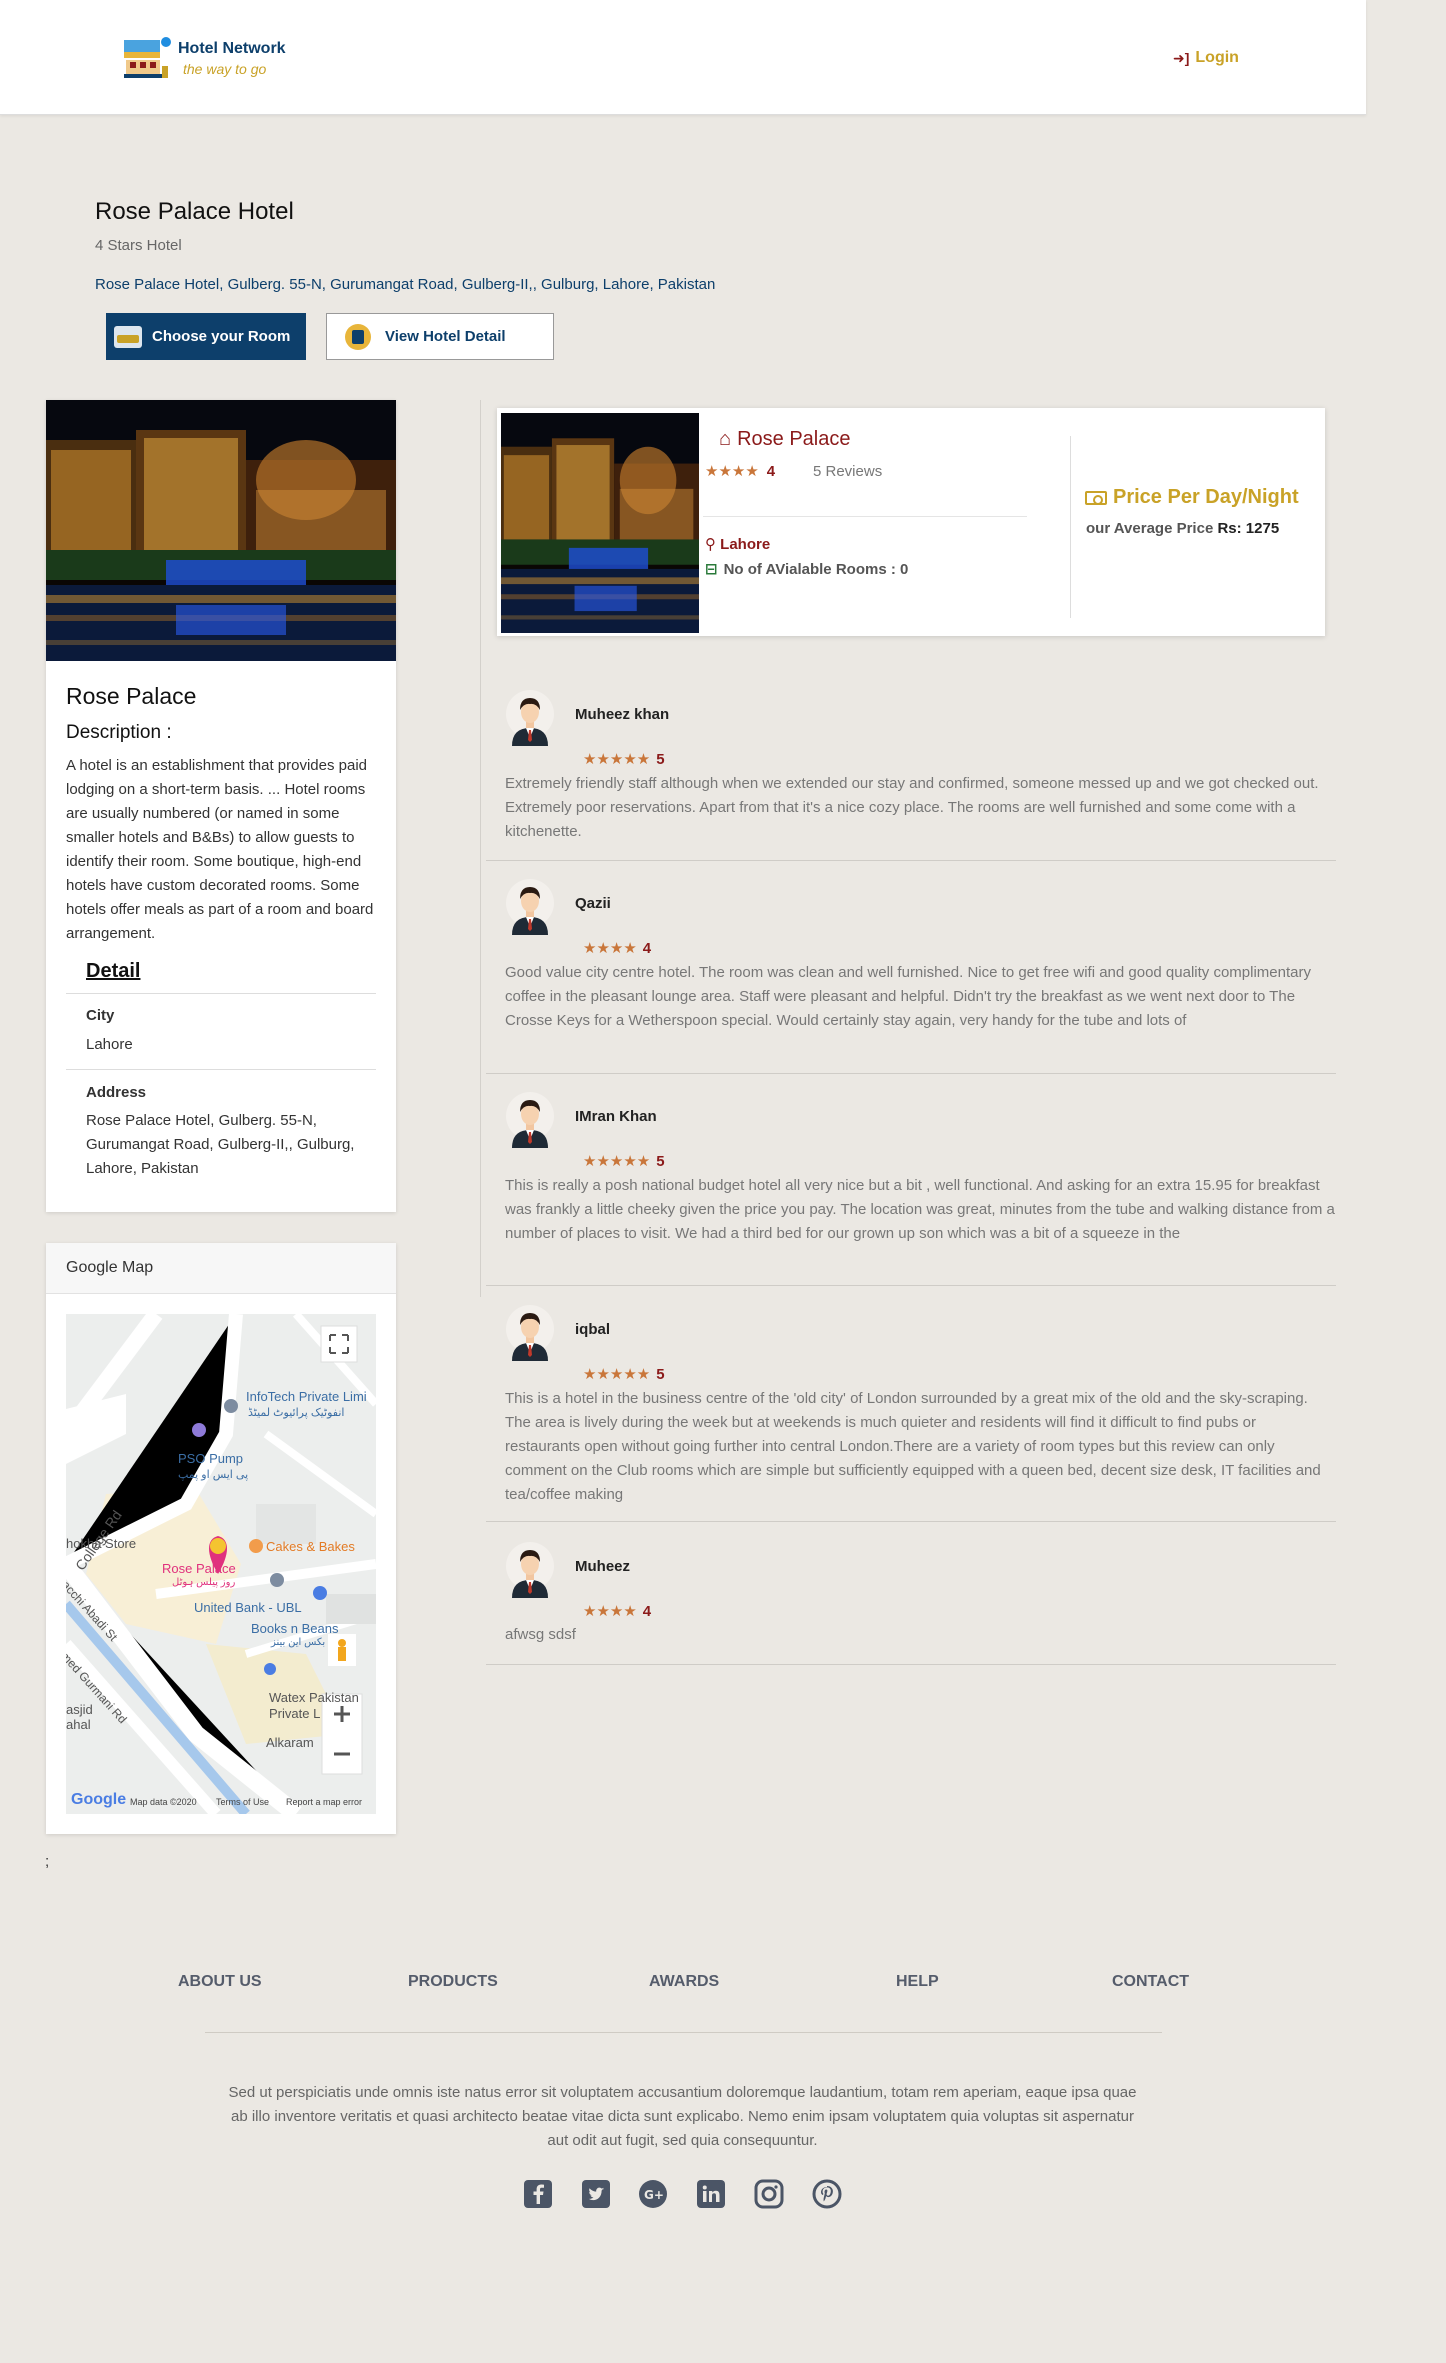  I want to click on map-label-cakes: Cakes & Bakes, so click(310, 1546).